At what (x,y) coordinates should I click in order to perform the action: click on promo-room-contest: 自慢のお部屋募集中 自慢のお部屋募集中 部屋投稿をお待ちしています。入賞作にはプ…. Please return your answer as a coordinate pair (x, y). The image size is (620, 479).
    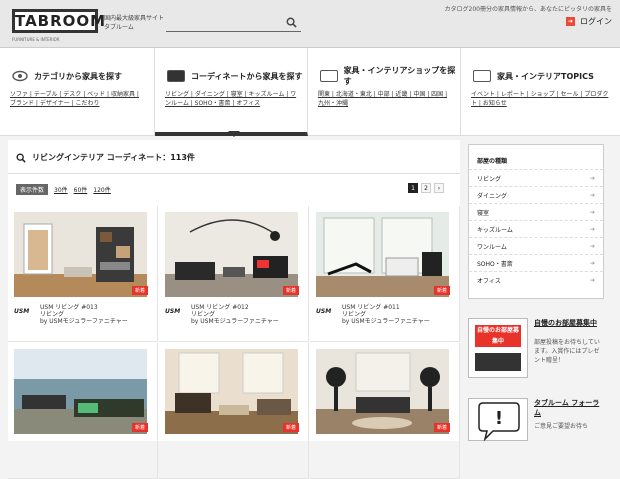
    Looking at the image, I should click on (536, 348).